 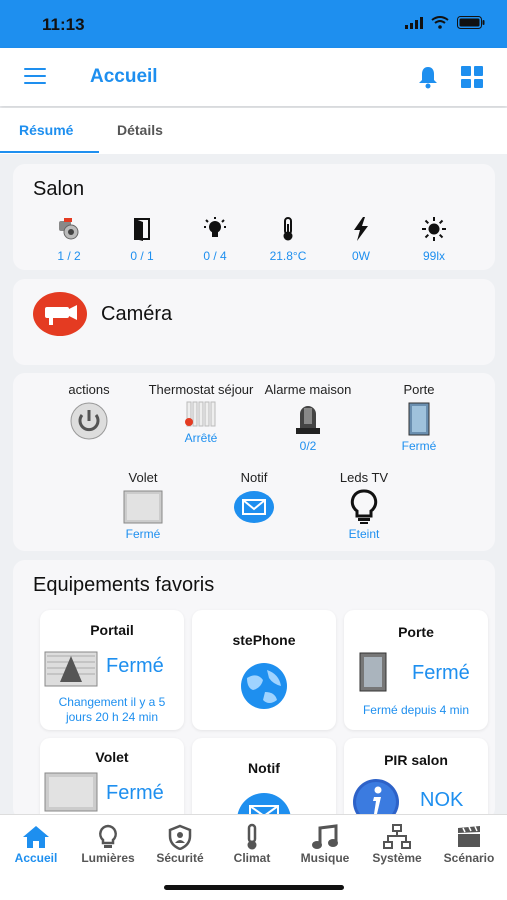 I want to click on camera-label: Caméra, so click(x=137, y=314).